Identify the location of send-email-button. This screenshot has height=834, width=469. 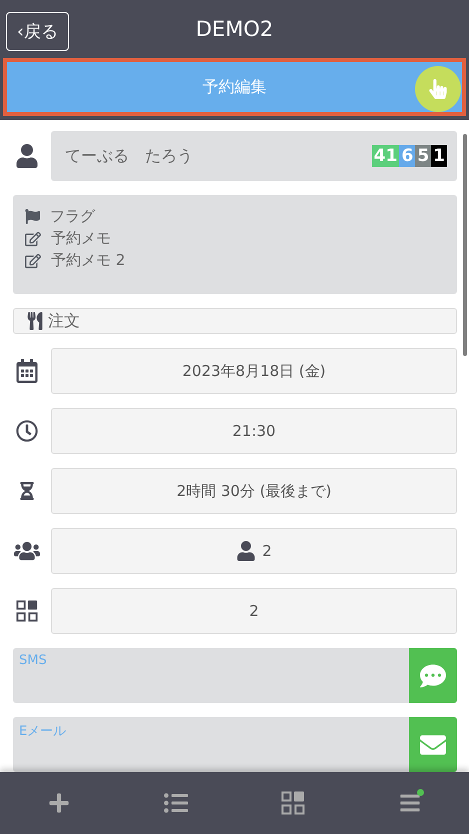
(433, 744).